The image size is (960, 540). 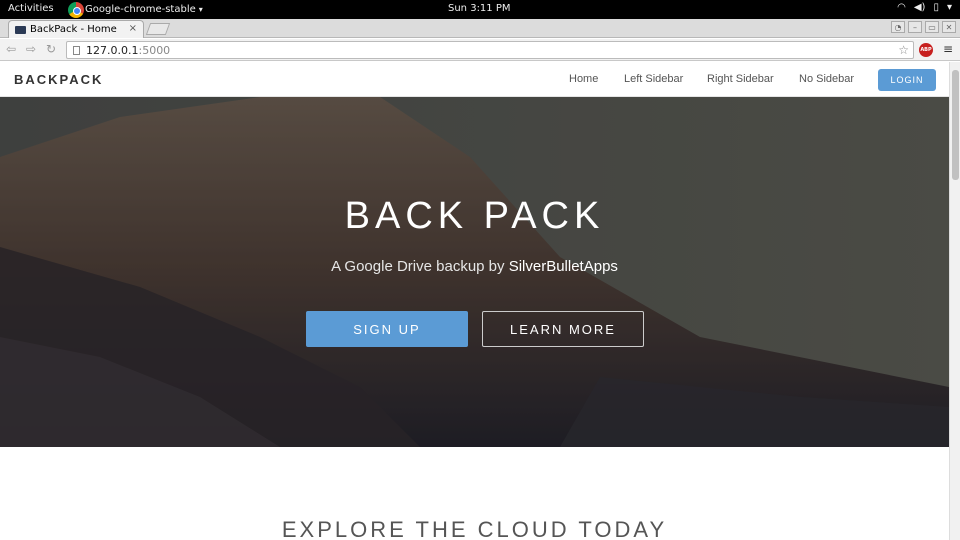 I want to click on section-heading: EXPLORE THE CLOUD TODAY, so click(x=474, y=528).